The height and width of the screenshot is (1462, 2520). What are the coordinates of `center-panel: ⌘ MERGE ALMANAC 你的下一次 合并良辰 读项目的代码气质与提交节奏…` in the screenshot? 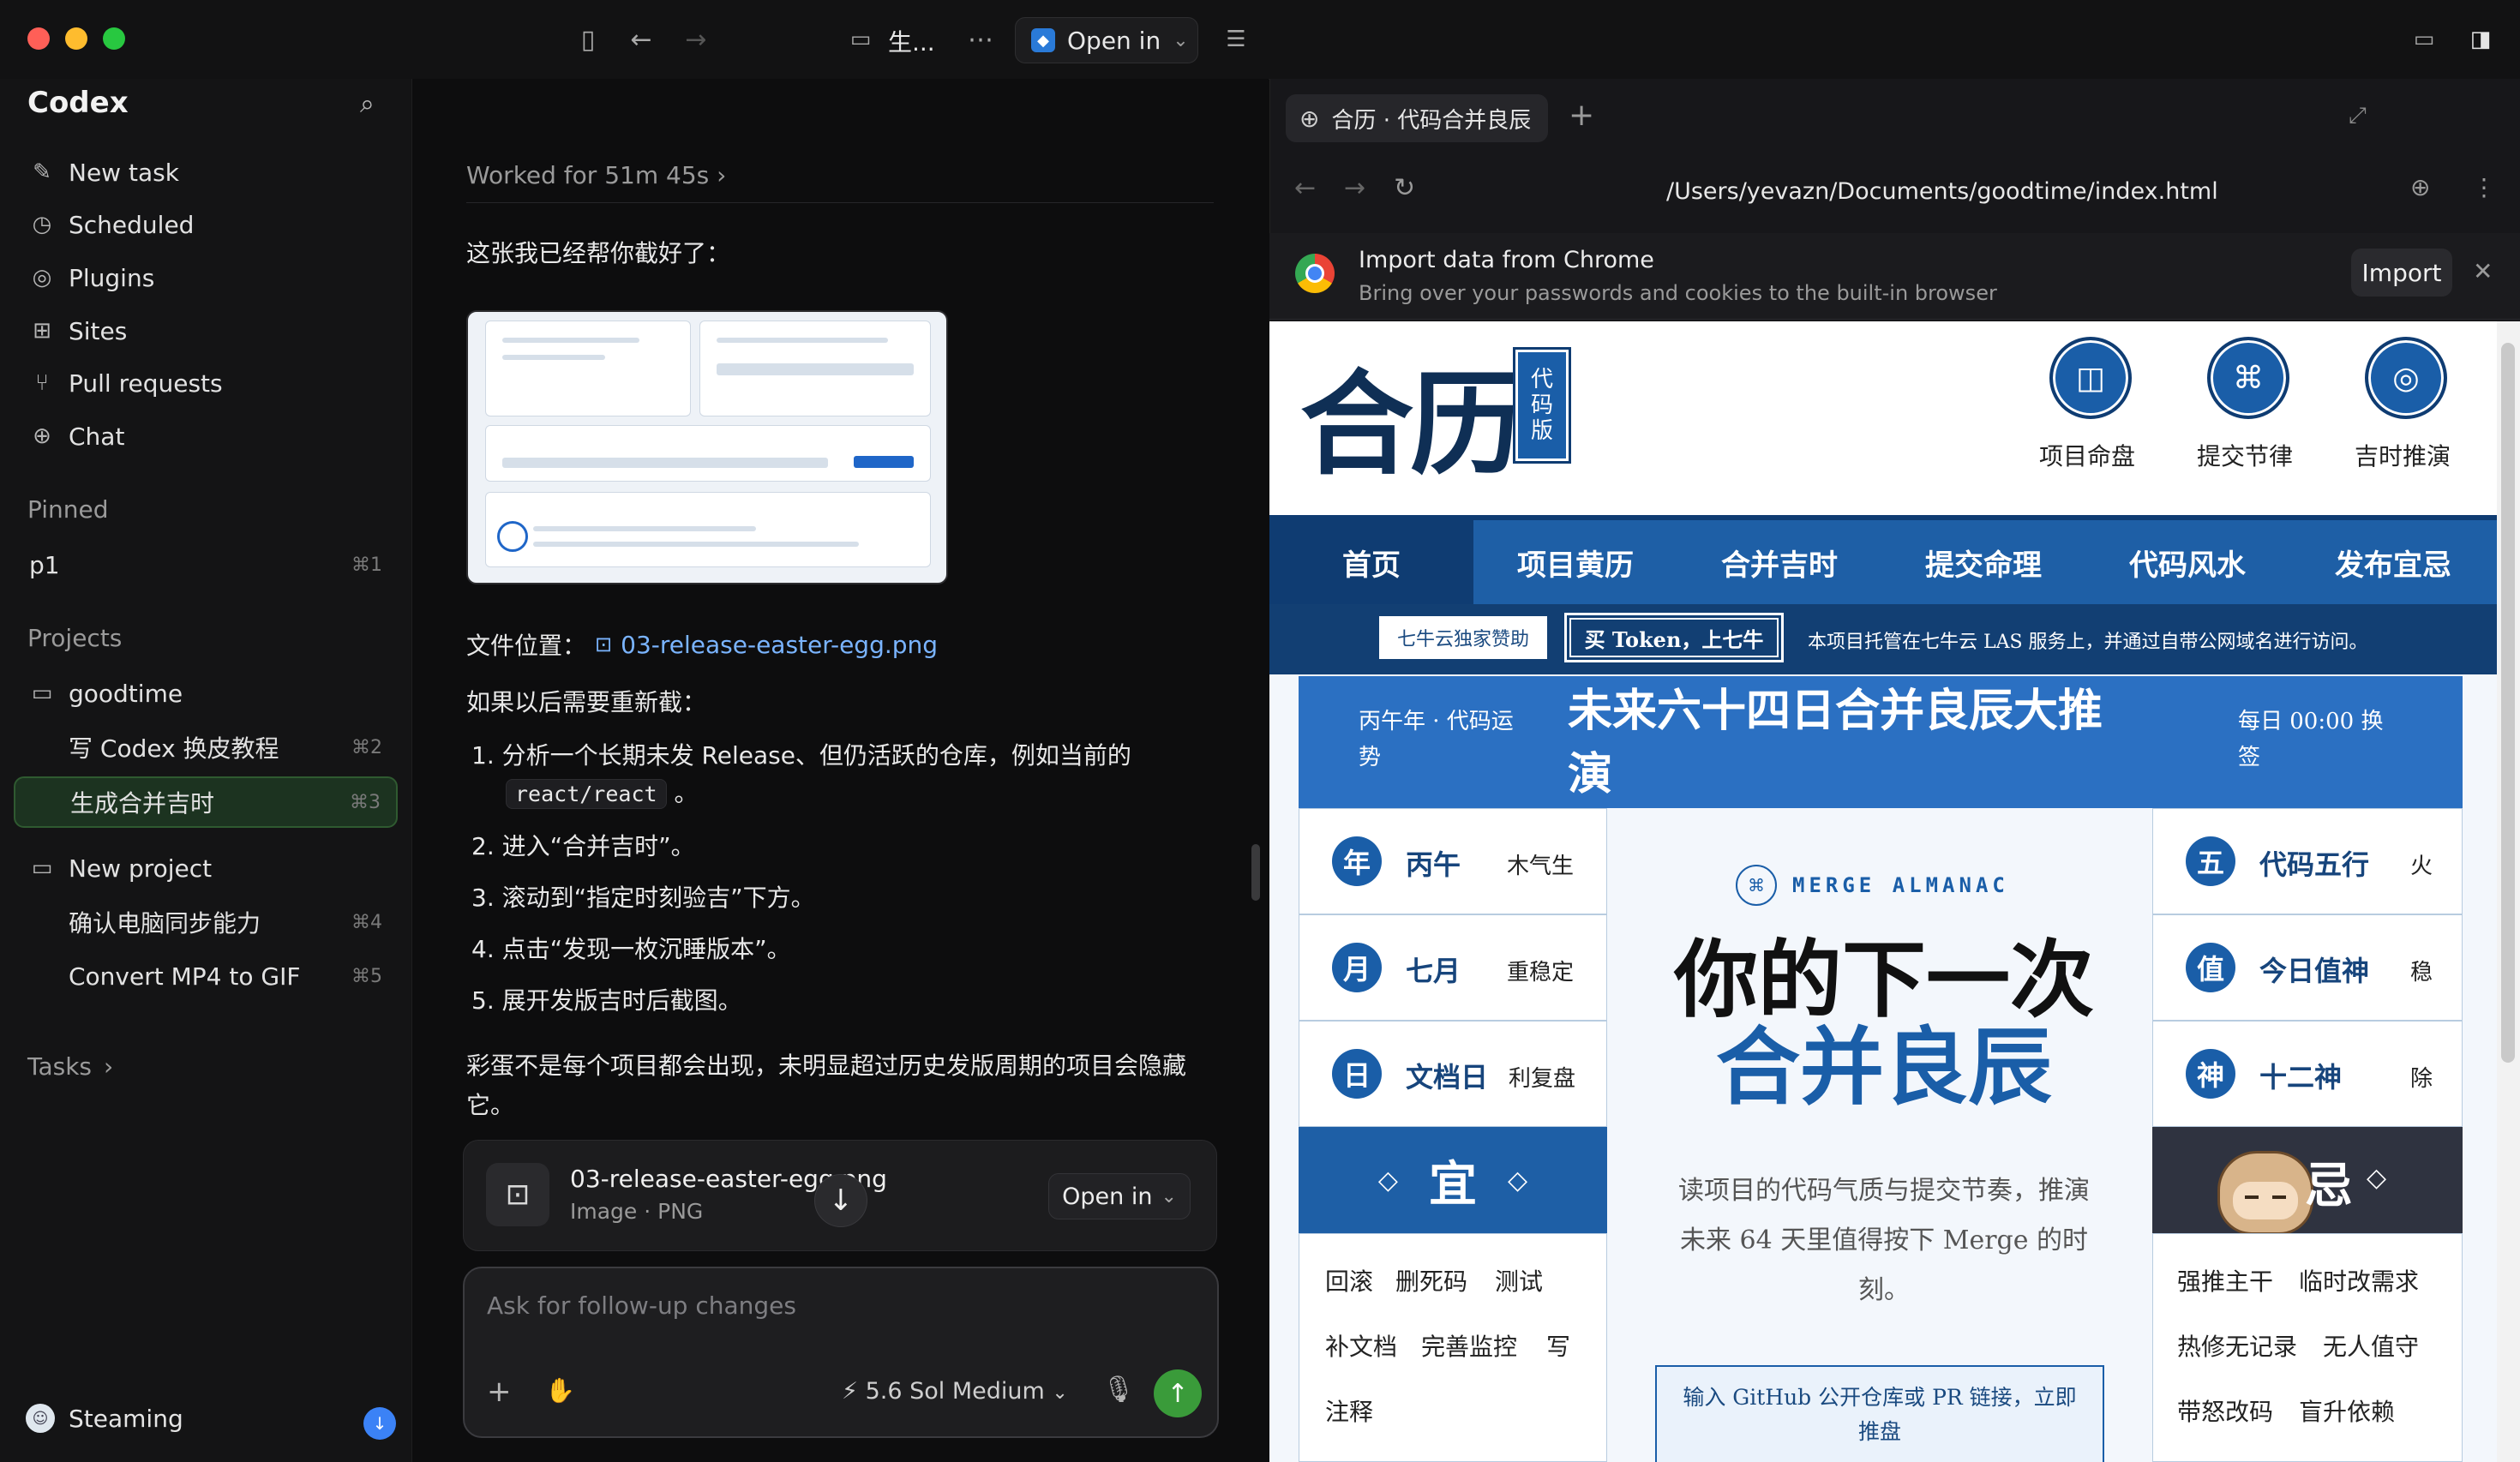 It's located at (1884, 1135).